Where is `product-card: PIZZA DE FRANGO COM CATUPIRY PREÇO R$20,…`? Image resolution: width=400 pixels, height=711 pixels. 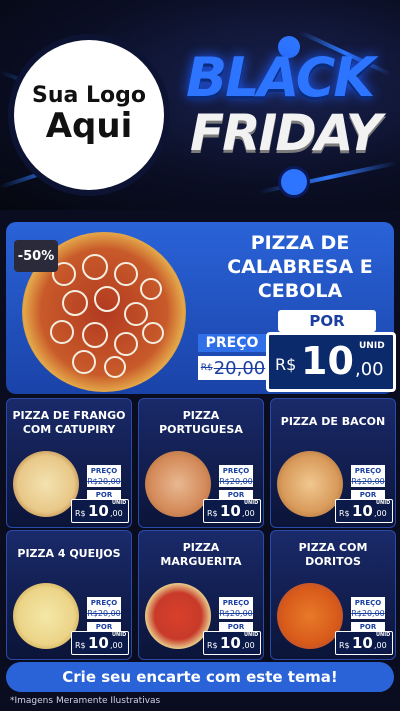
product-card: PIZZA DE FRANGO COM CATUPIRY PREÇO R$20,… is located at coordinates (69, 463).